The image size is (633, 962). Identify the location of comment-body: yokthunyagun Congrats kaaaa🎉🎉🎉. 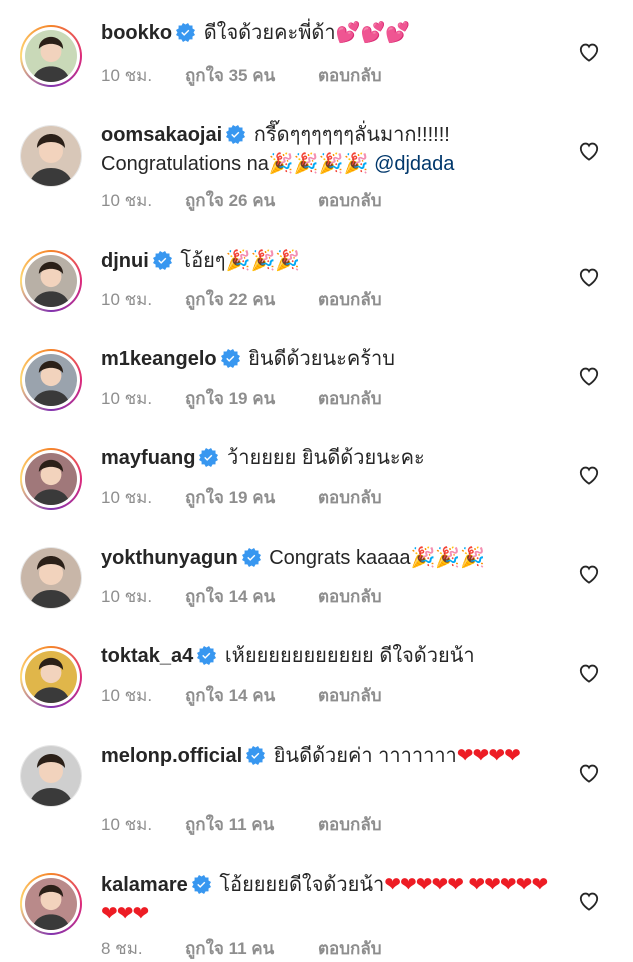
(326, 557).